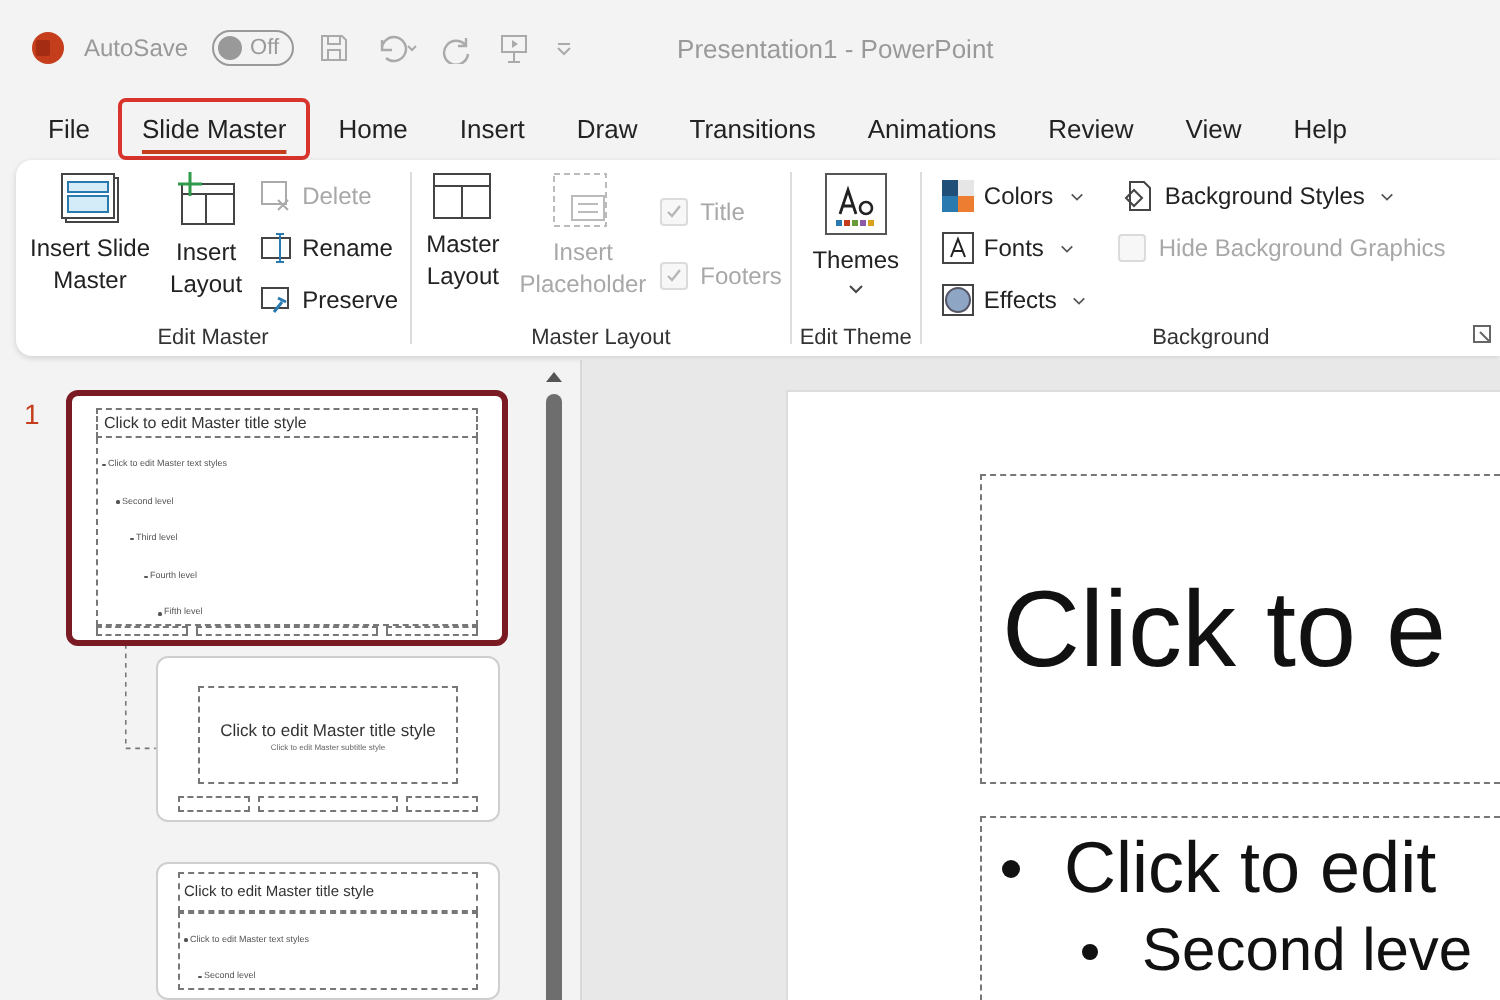 This screenshot has height=1000, width=1500. Describe the element at coordinates (329, 248) in the screenshot. I see `rename-button: Rename` at that location.